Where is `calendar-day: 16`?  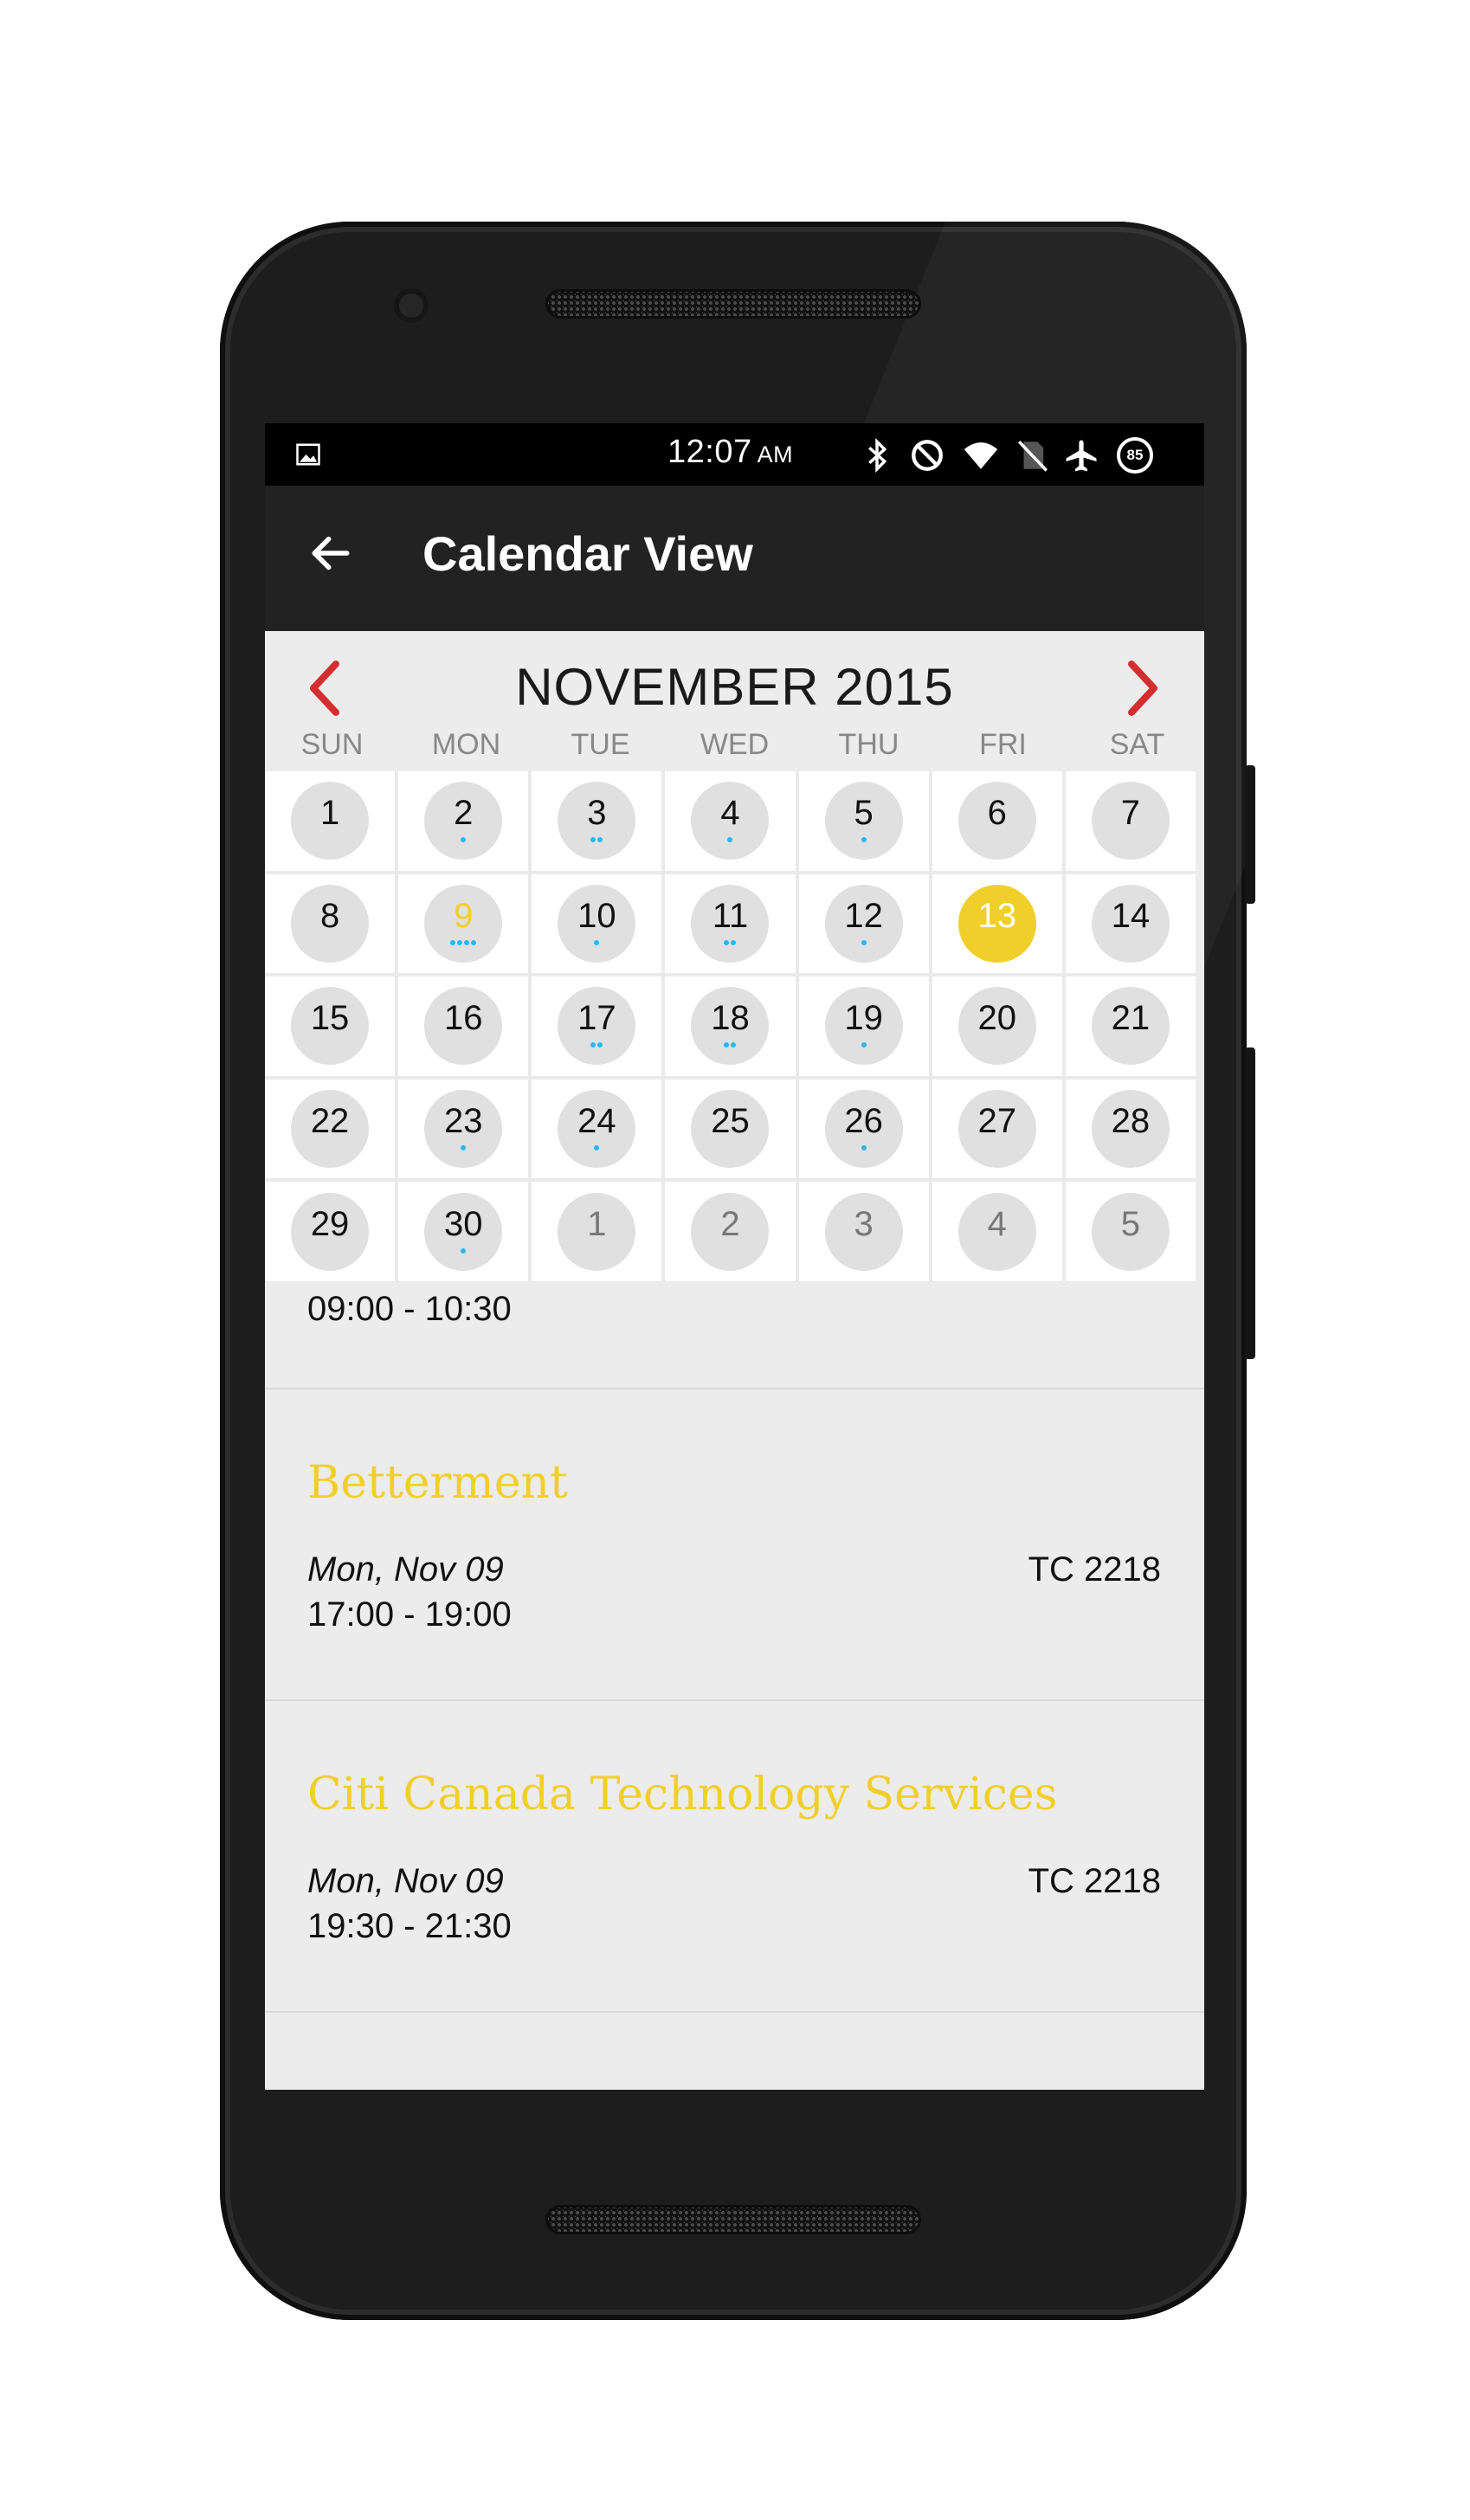
calendar-day: 16 is located at coordinates (464, 1026).